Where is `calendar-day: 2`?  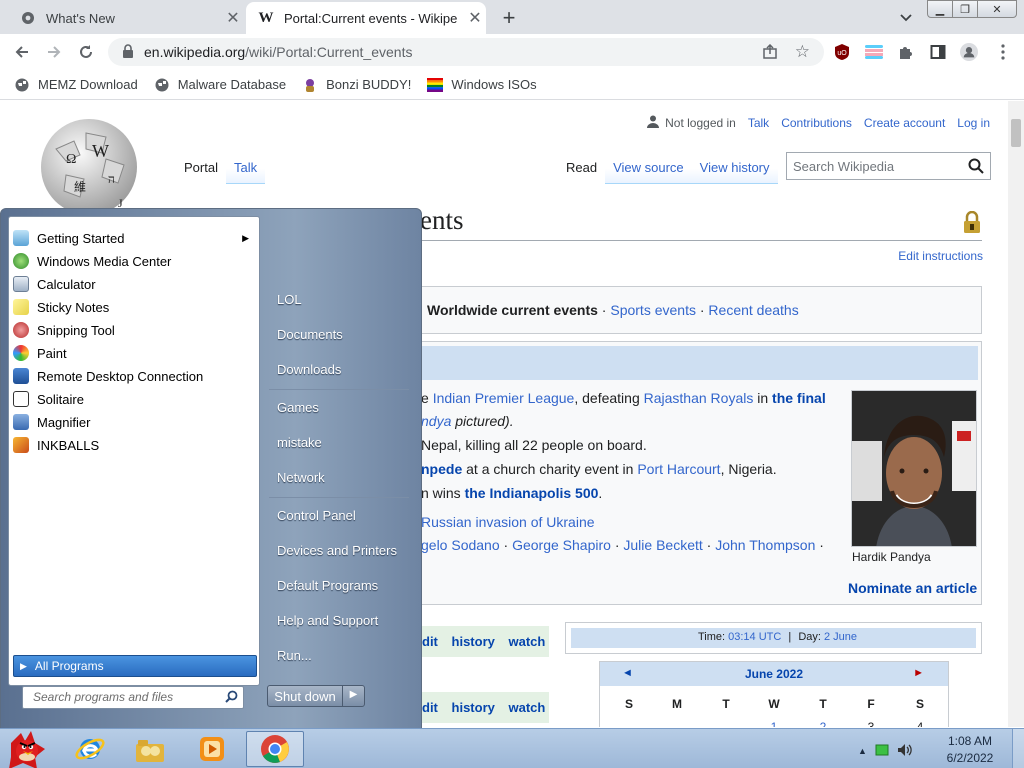
calendar-day: 2 is located at coordinates (823, 723).